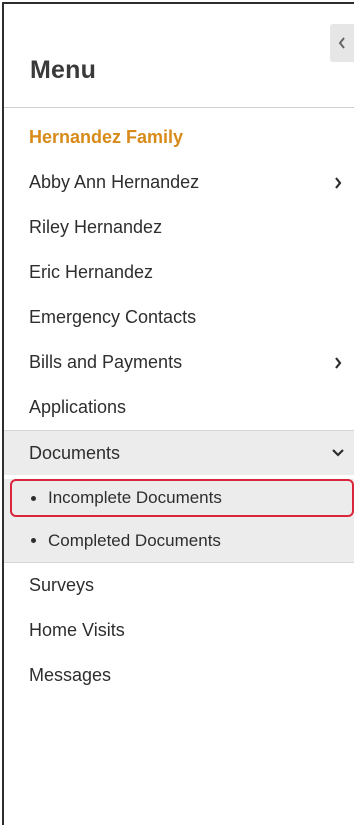  I want to click on chevron-left-icon, so click(341, 43).